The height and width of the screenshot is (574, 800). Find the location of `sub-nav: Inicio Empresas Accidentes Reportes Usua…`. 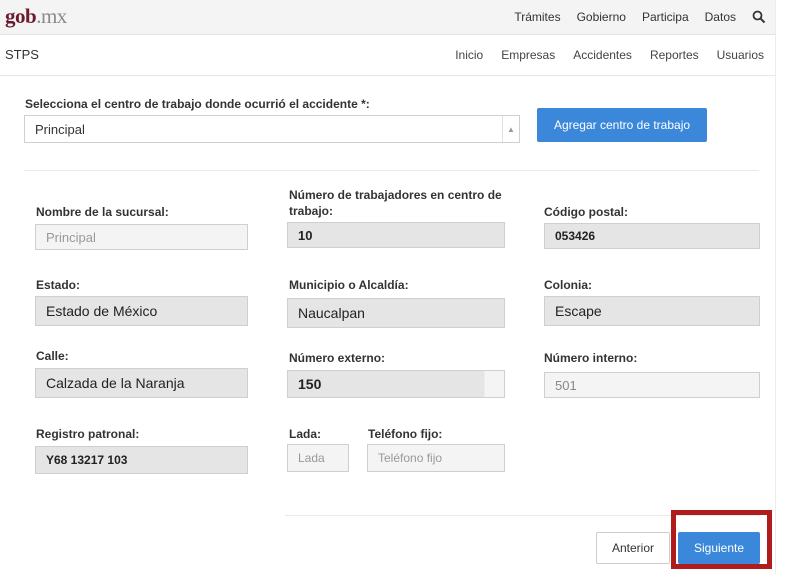

sub-nav: Inicio Empresas Accidentes Reportes Usua… is located at coordinates (600, 55).